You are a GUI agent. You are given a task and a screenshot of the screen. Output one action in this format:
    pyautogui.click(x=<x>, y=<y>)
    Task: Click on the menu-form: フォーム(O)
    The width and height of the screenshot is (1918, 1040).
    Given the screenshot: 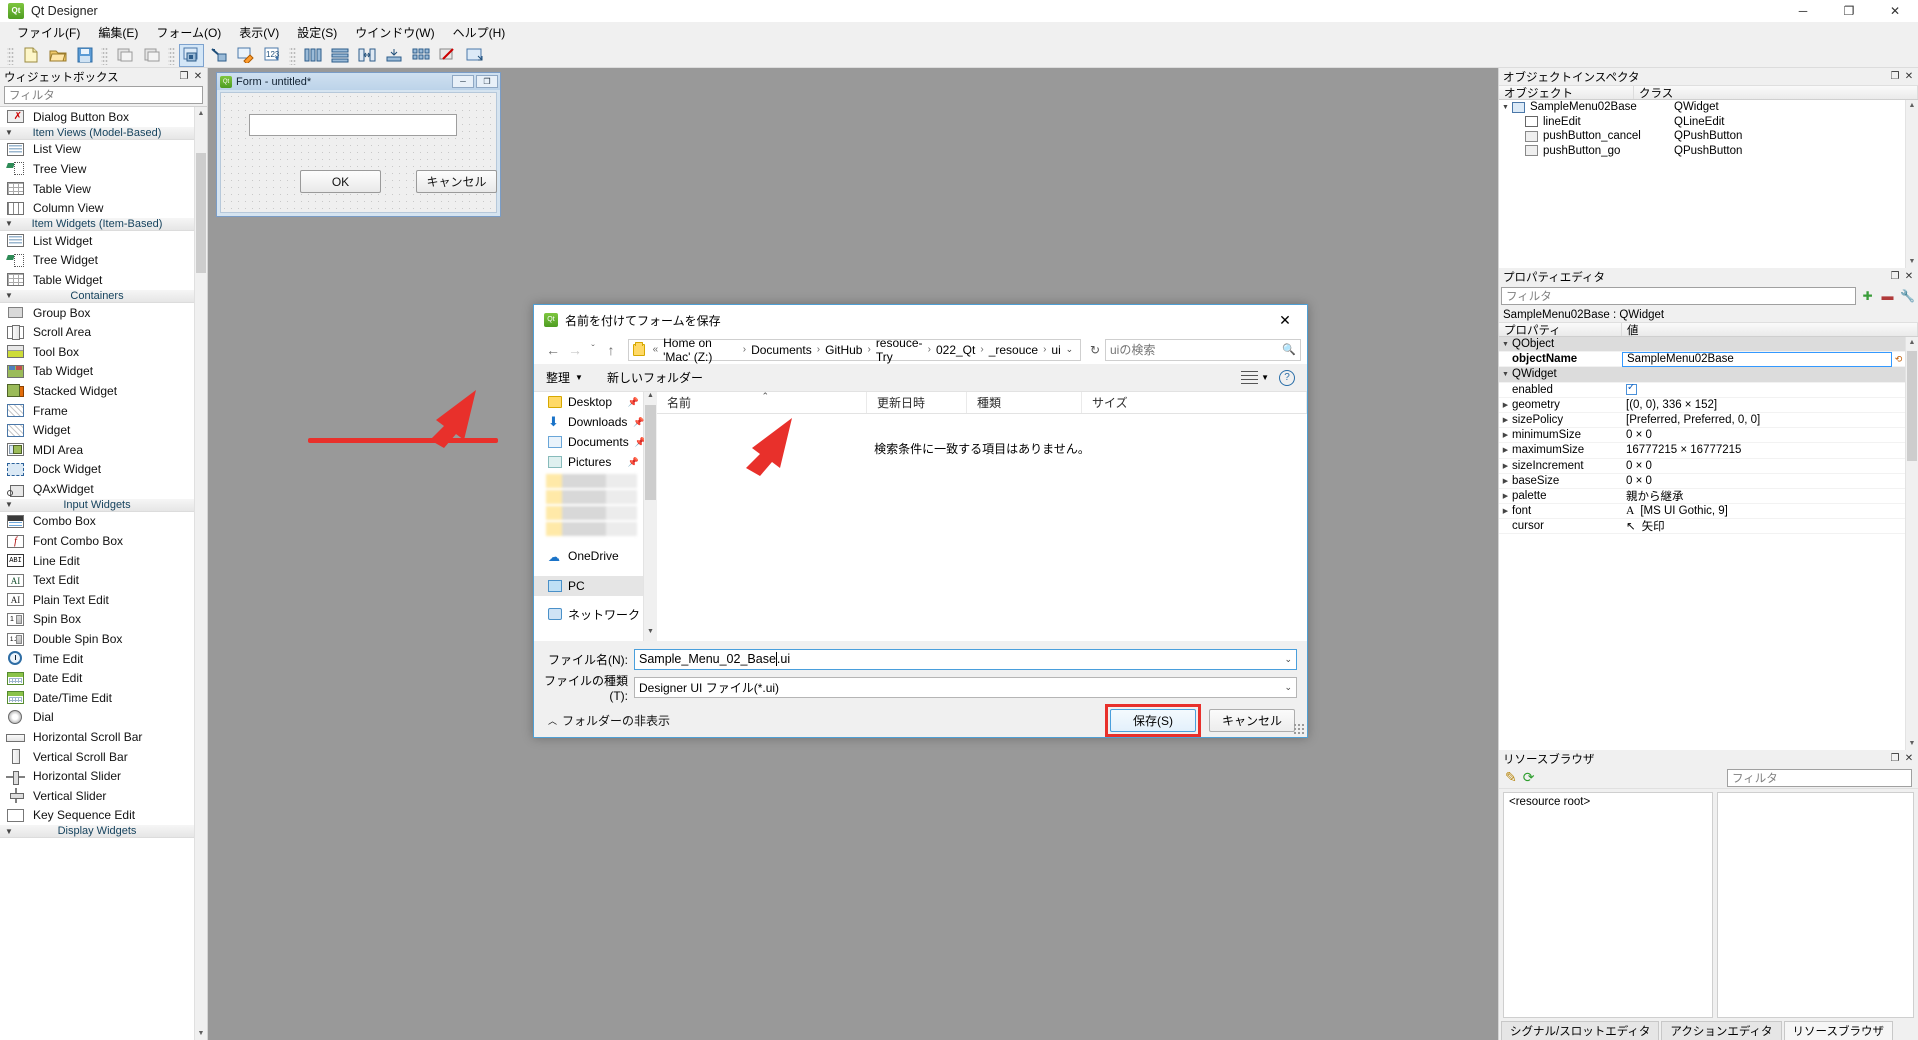 What is the action you would take?
    pyautogui.click(x=188, y=32)
    